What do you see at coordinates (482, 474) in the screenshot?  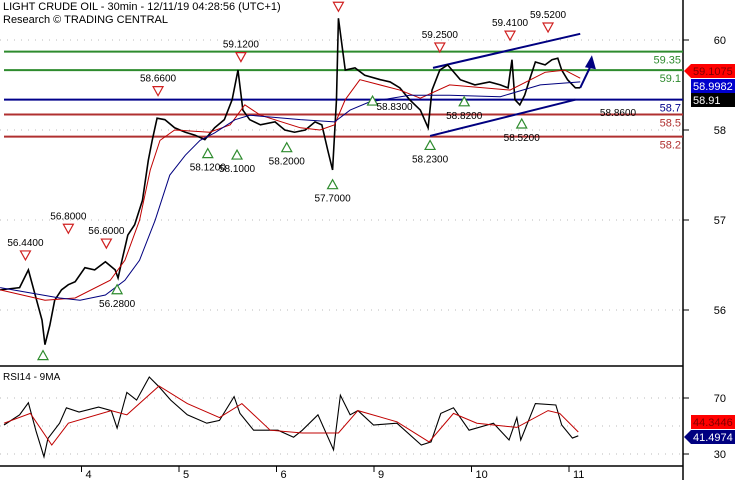 I see `time-tick-label: 10` at bounding box center [482, 474].